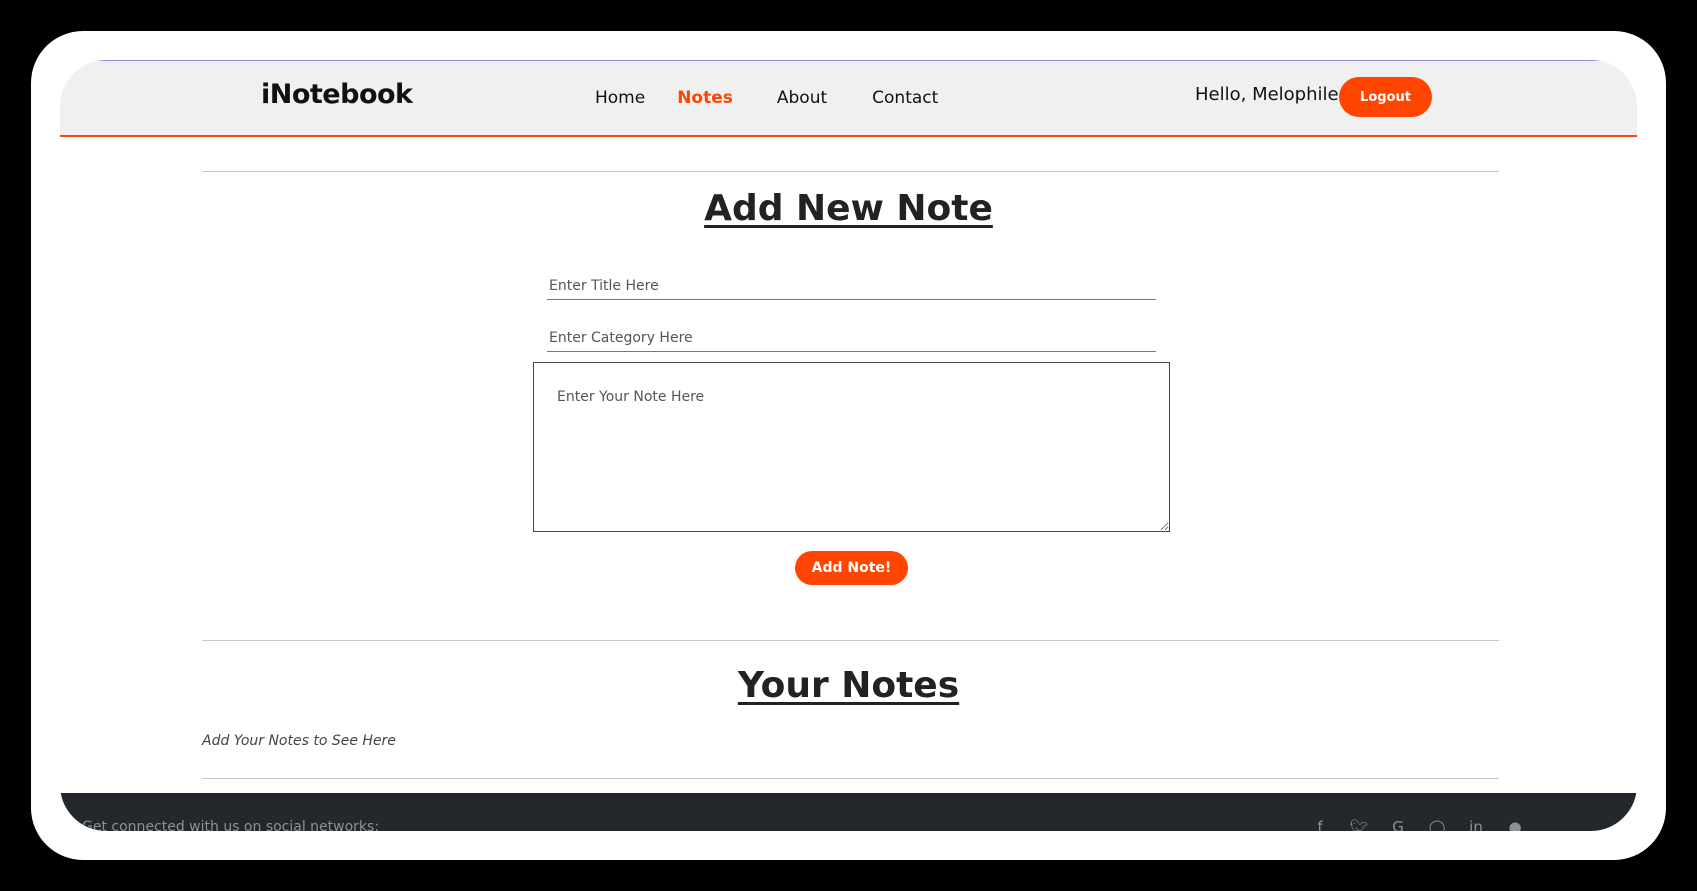 The height and width of the screenshot is (891, 1697). What do you see at coordinates (851, 338) in the screenshot?
I see `note-category-input` at bounding box center [851, 338].